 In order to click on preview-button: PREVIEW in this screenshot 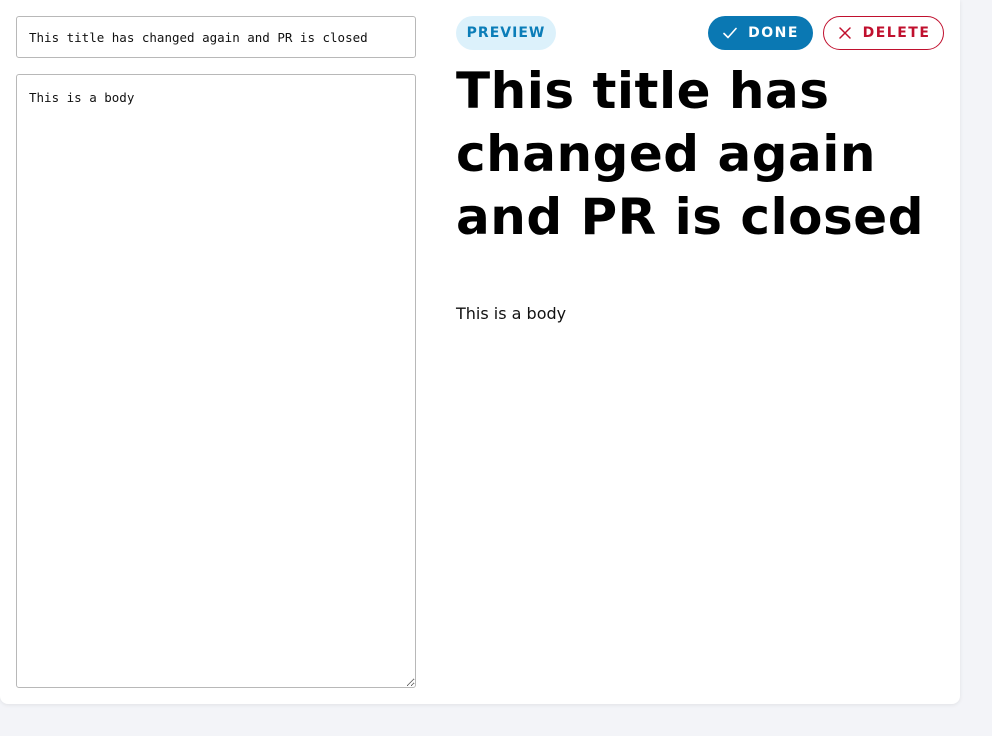, I will do `click(506, 33)`.